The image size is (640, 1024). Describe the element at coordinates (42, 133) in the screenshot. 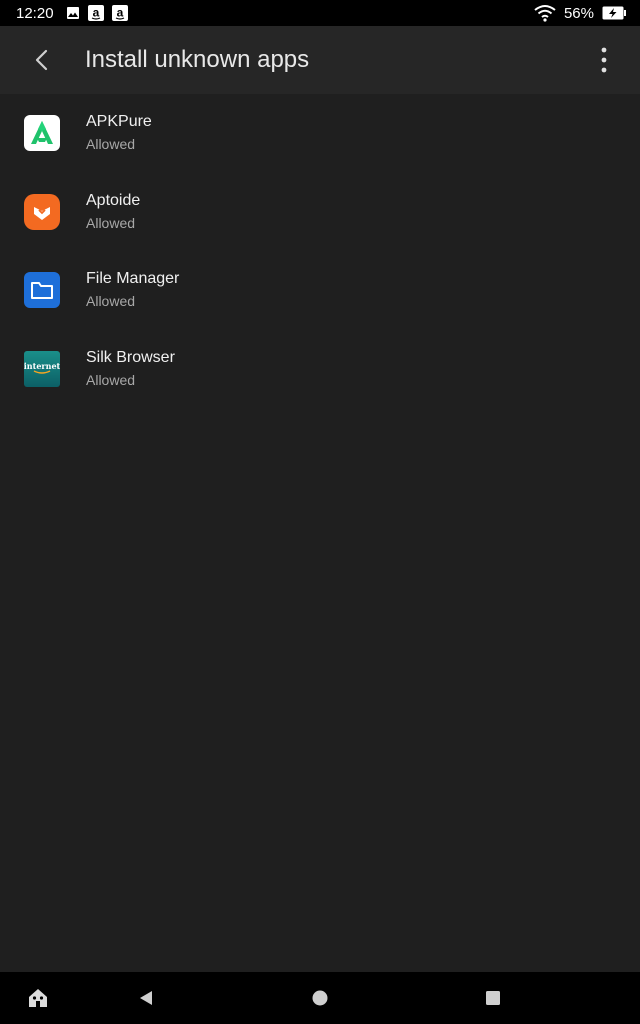

I see `apkpure-icon` at that location.